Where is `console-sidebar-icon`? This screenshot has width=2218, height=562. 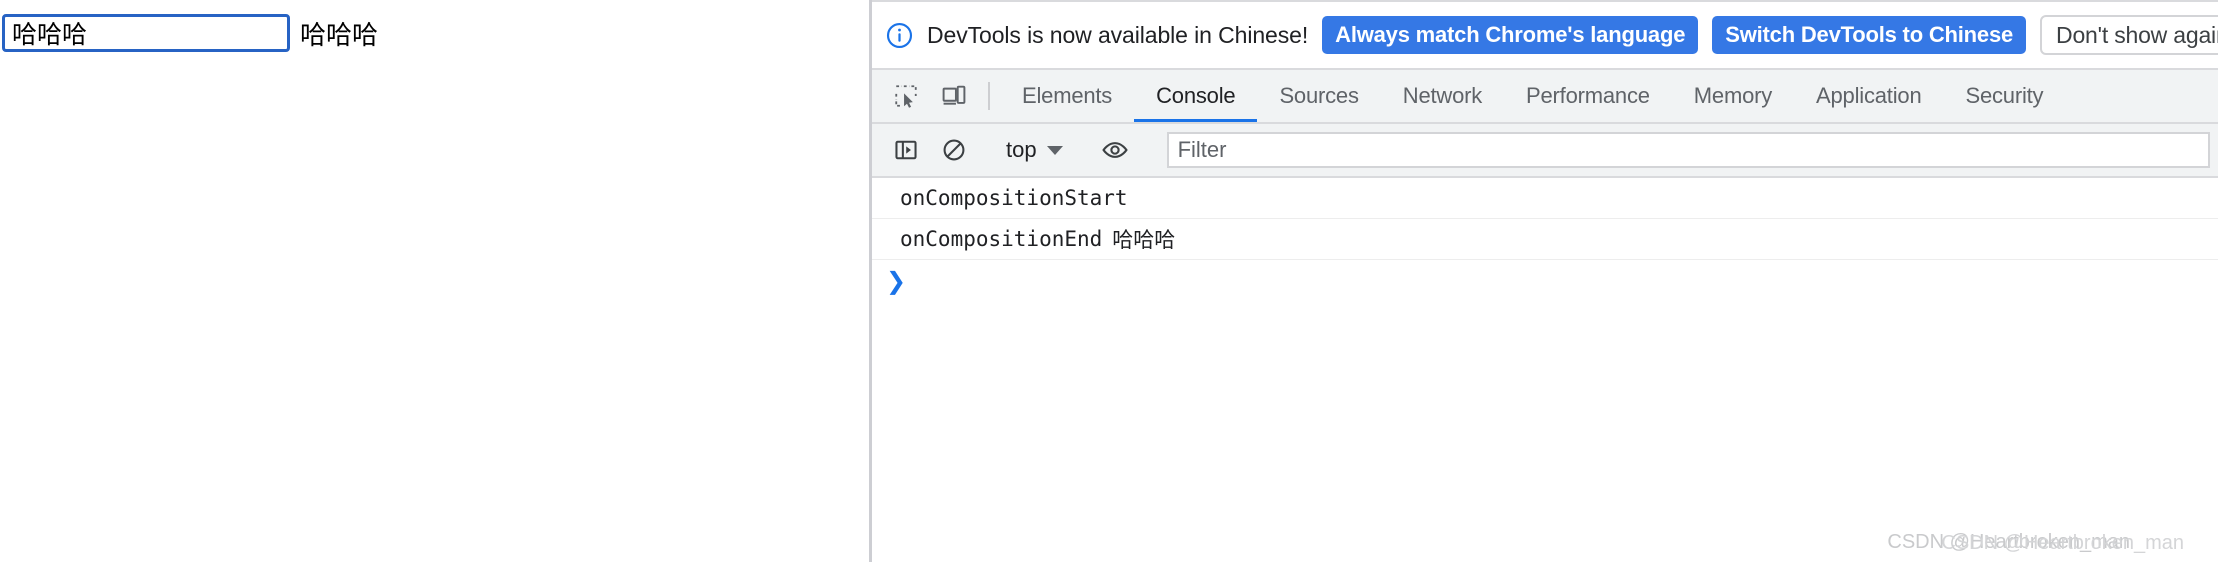 console-sidebar-icon is located at coordinates (906, 150).